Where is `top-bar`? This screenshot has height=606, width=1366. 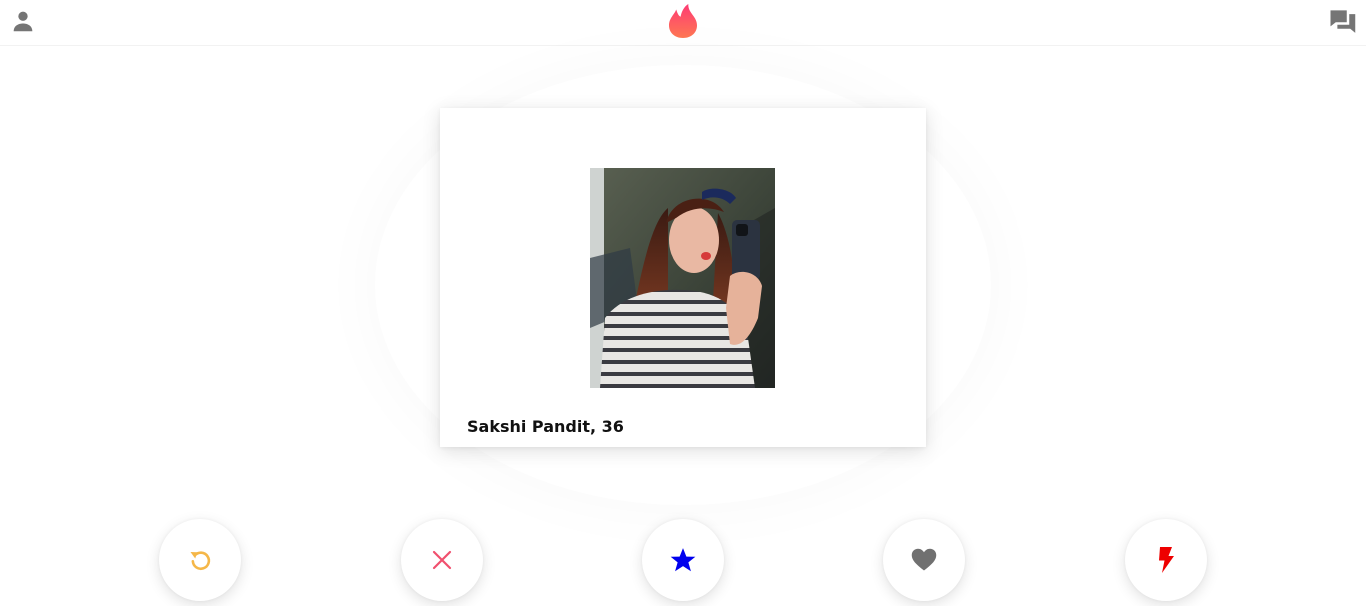
top-bar is located at coordinates (683, 23).